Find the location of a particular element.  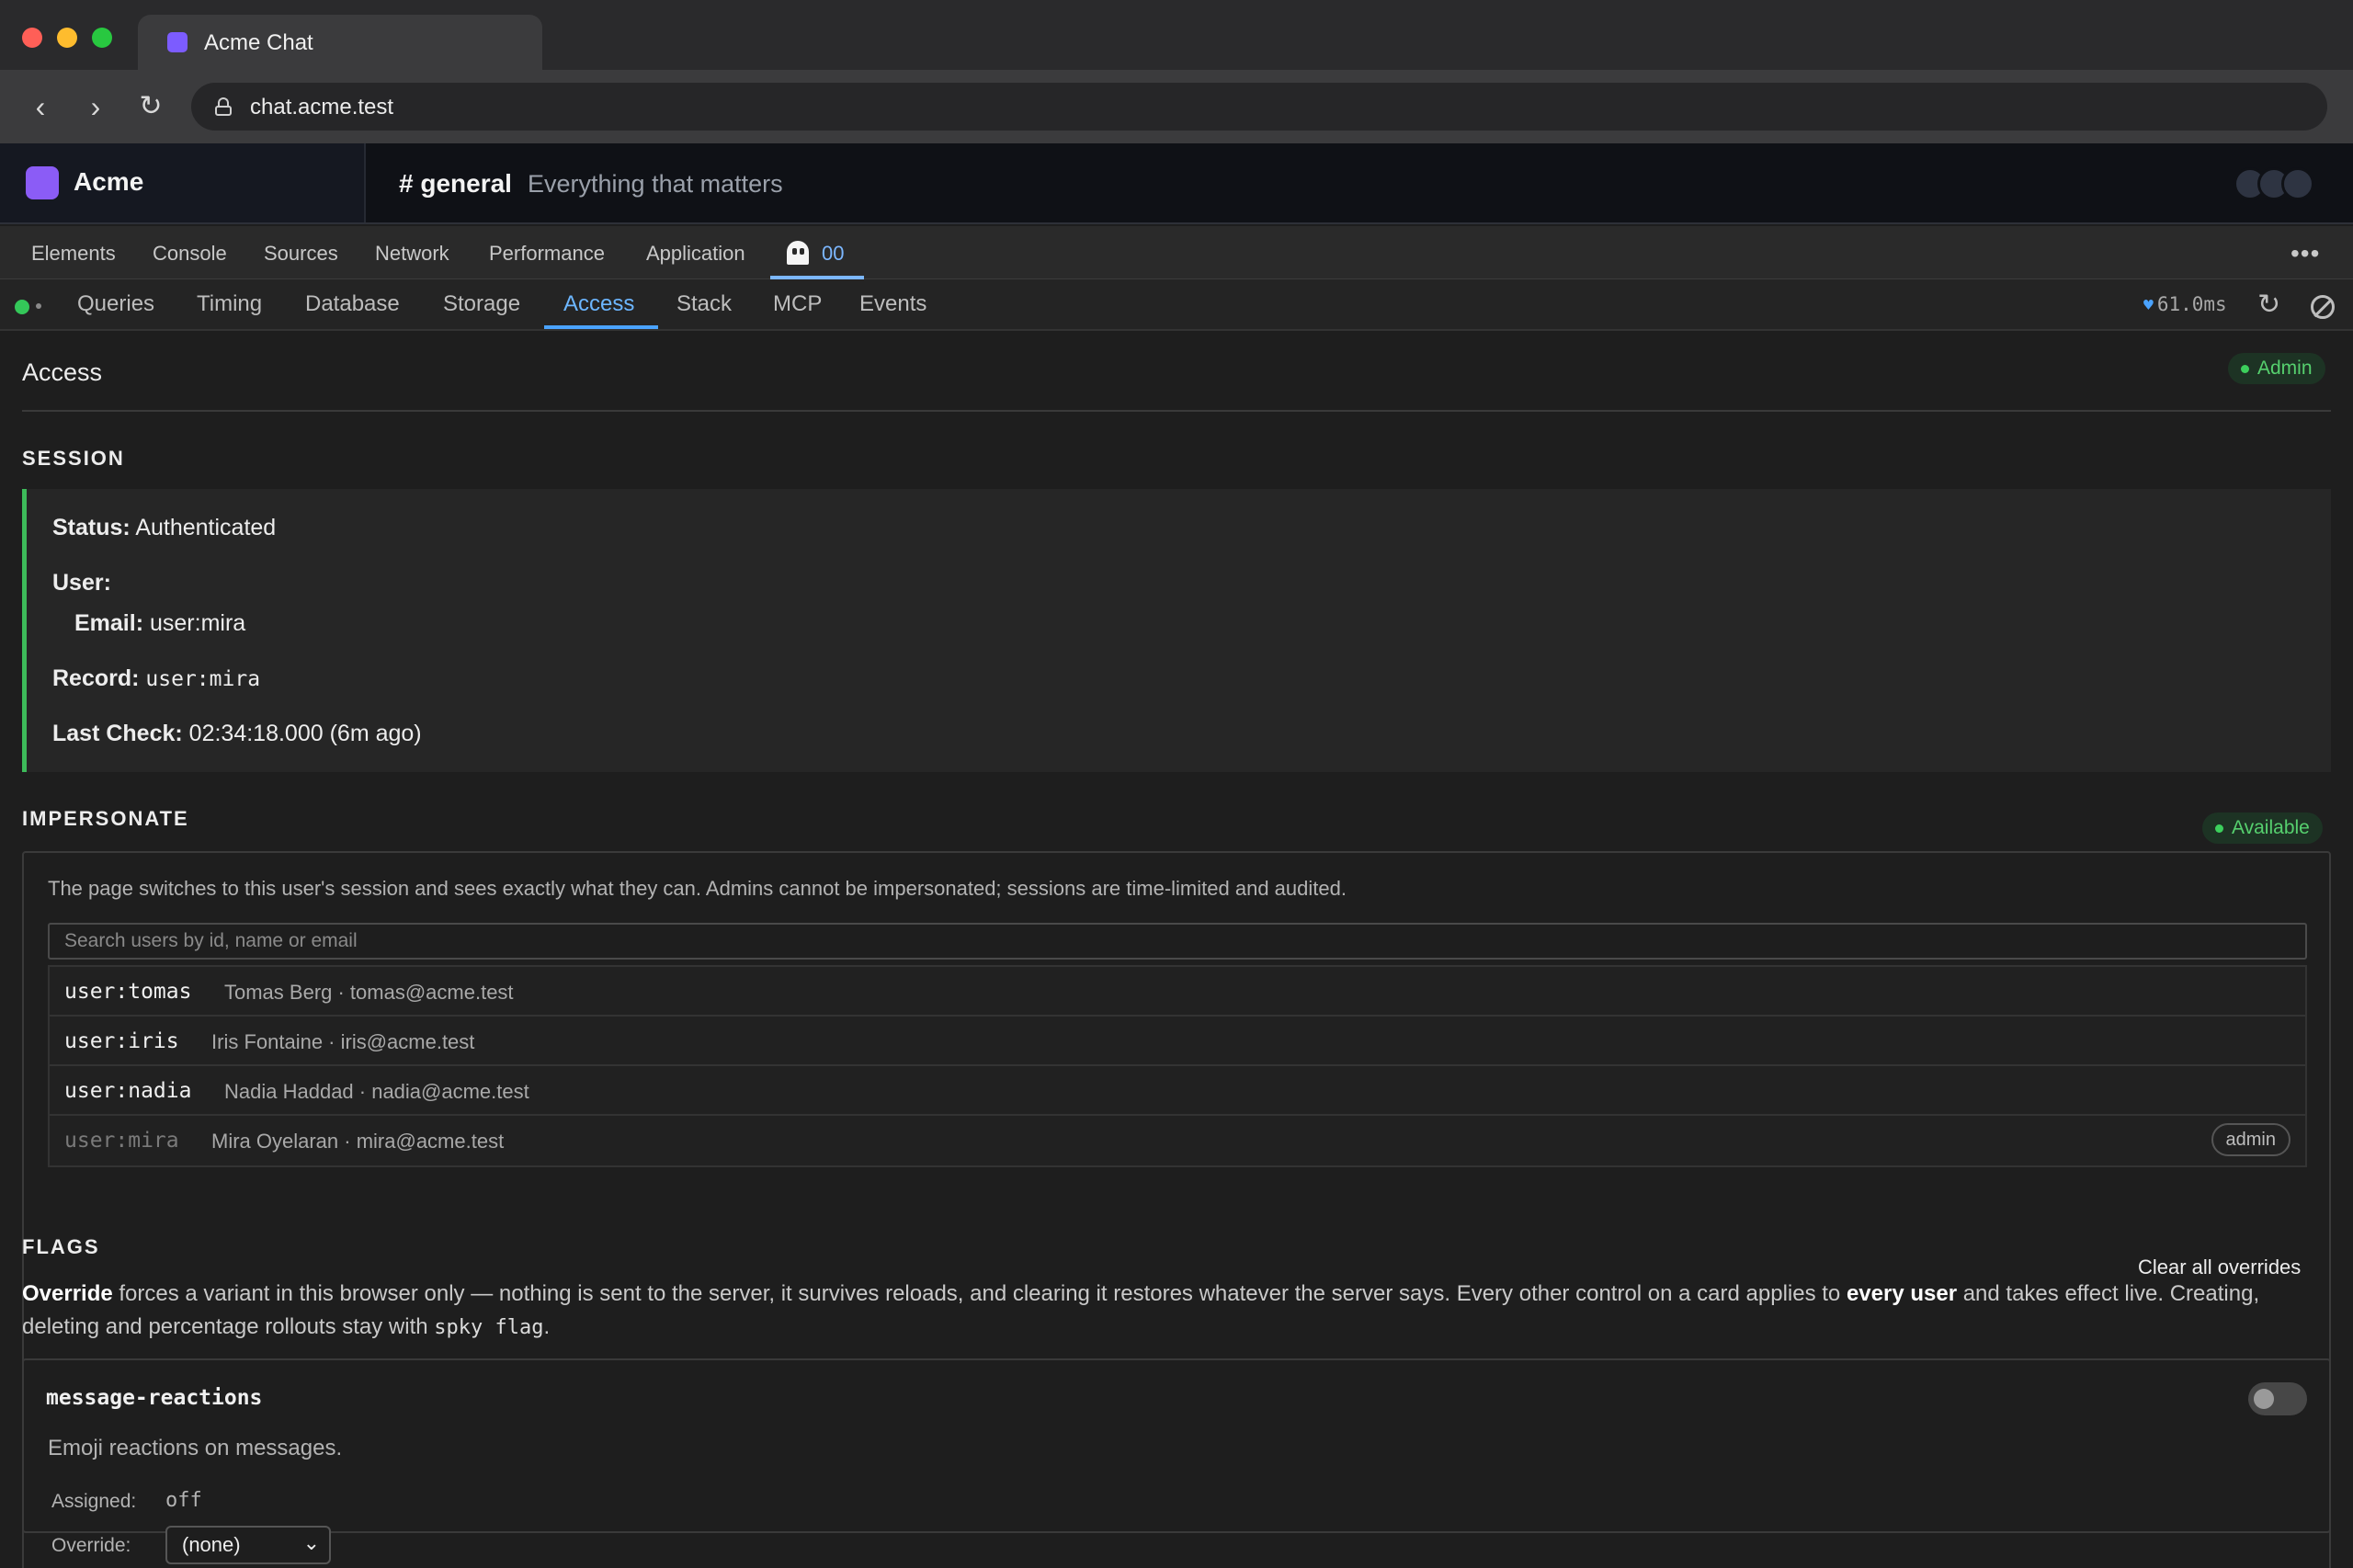

connection-status-dot is located at coordinates (22, 307).